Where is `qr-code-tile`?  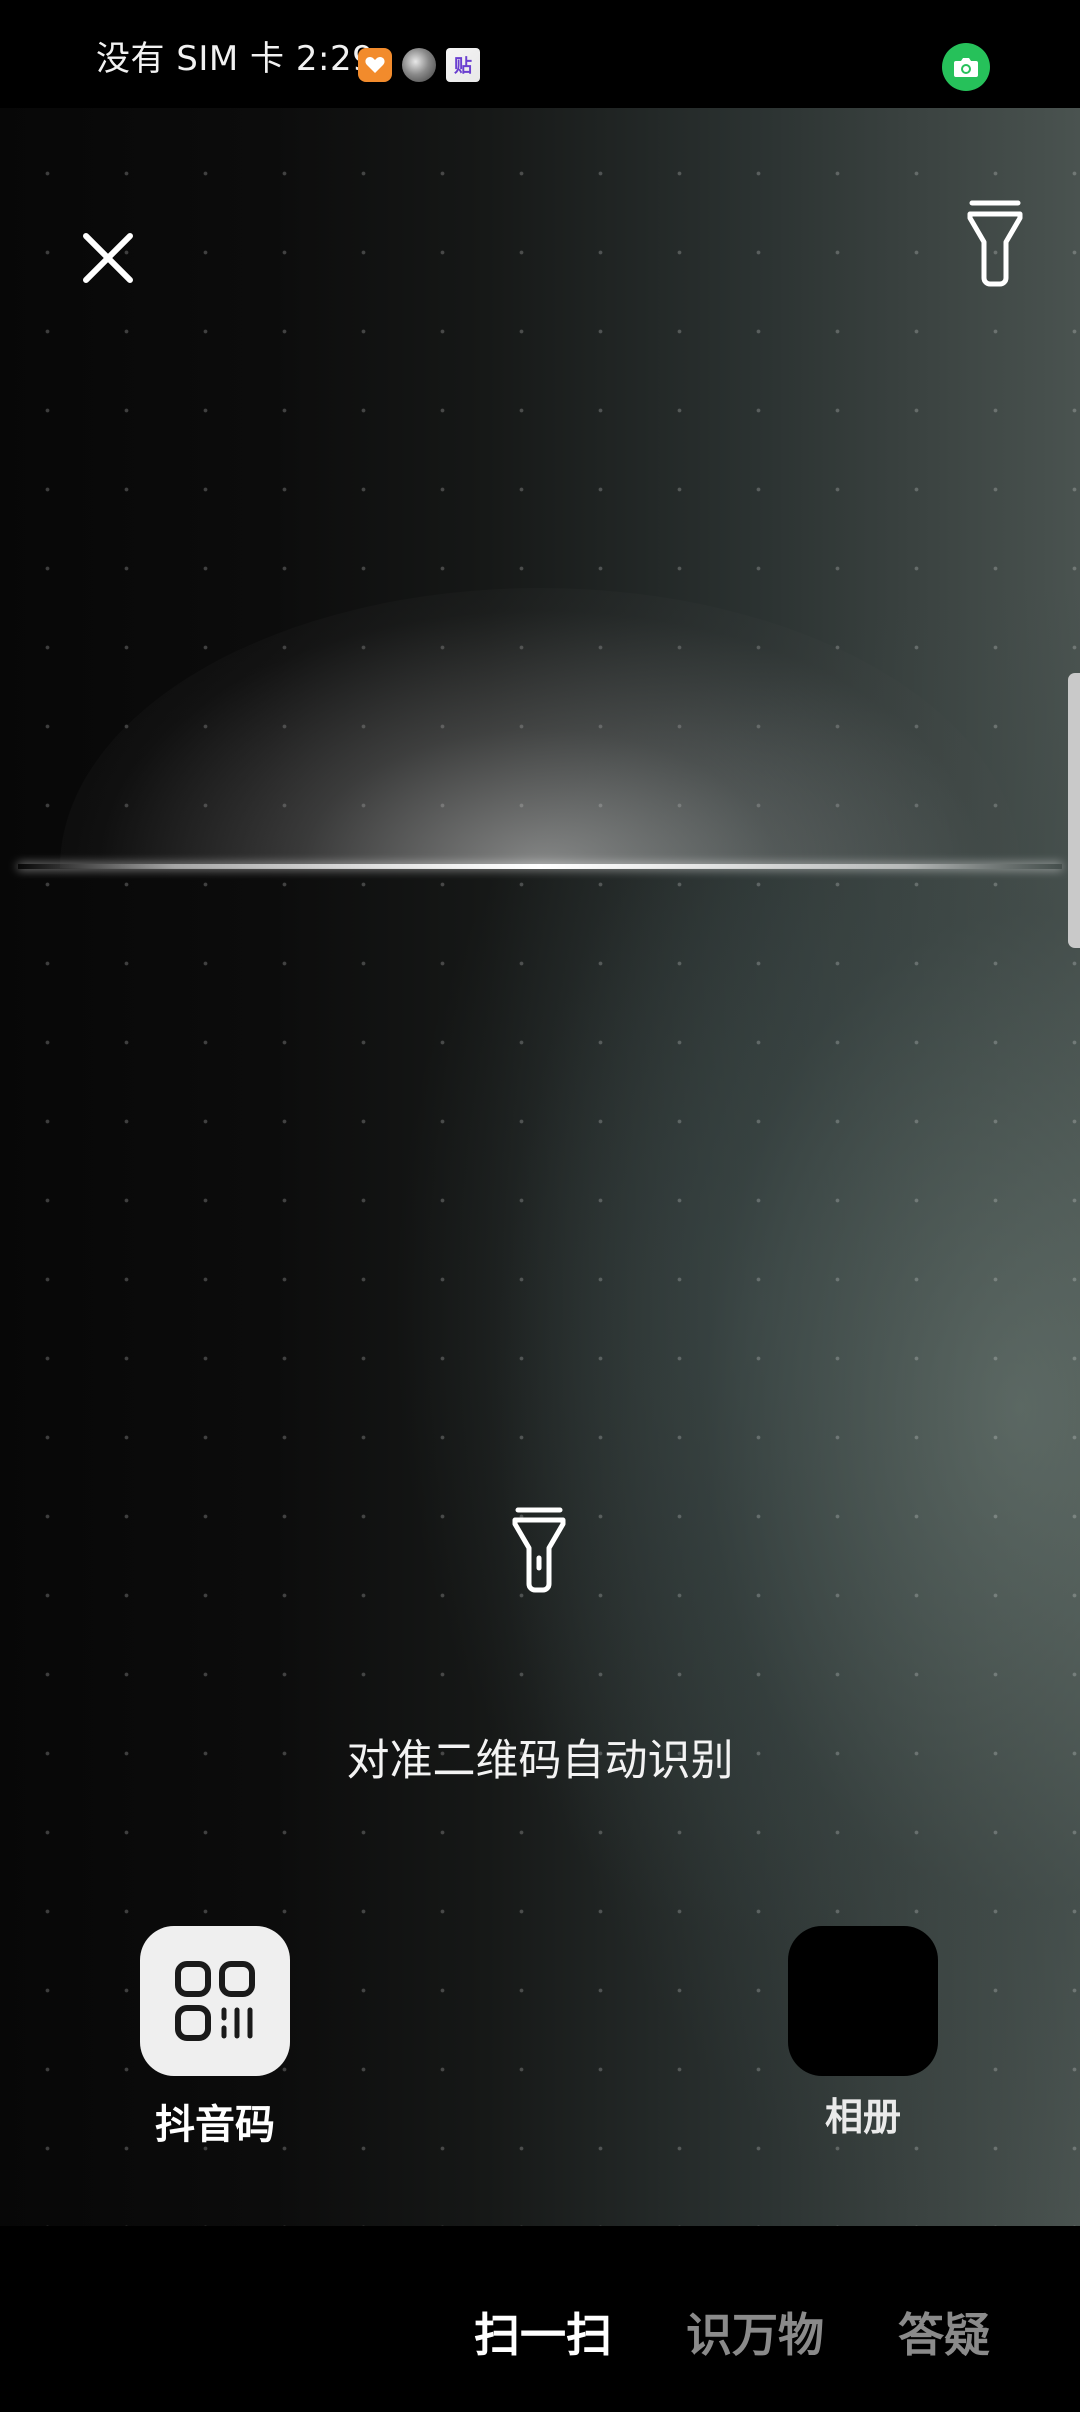
qr-code-tile is located at coordinates (215, 2001).